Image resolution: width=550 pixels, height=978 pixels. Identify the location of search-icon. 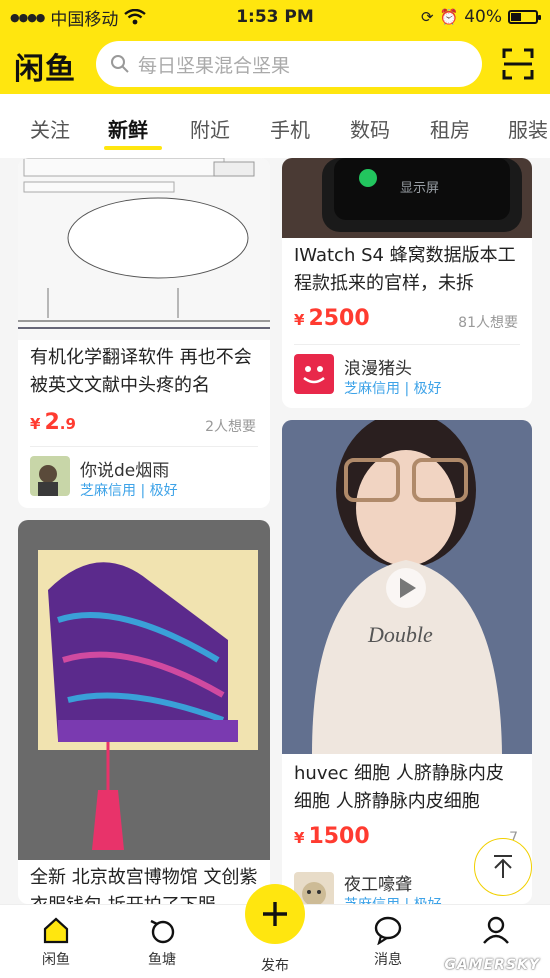
(120, 64).